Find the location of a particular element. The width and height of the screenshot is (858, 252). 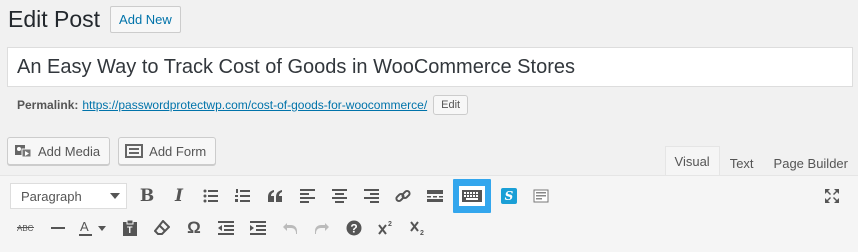

insert-link-icon is located at coordinates (403, 196).